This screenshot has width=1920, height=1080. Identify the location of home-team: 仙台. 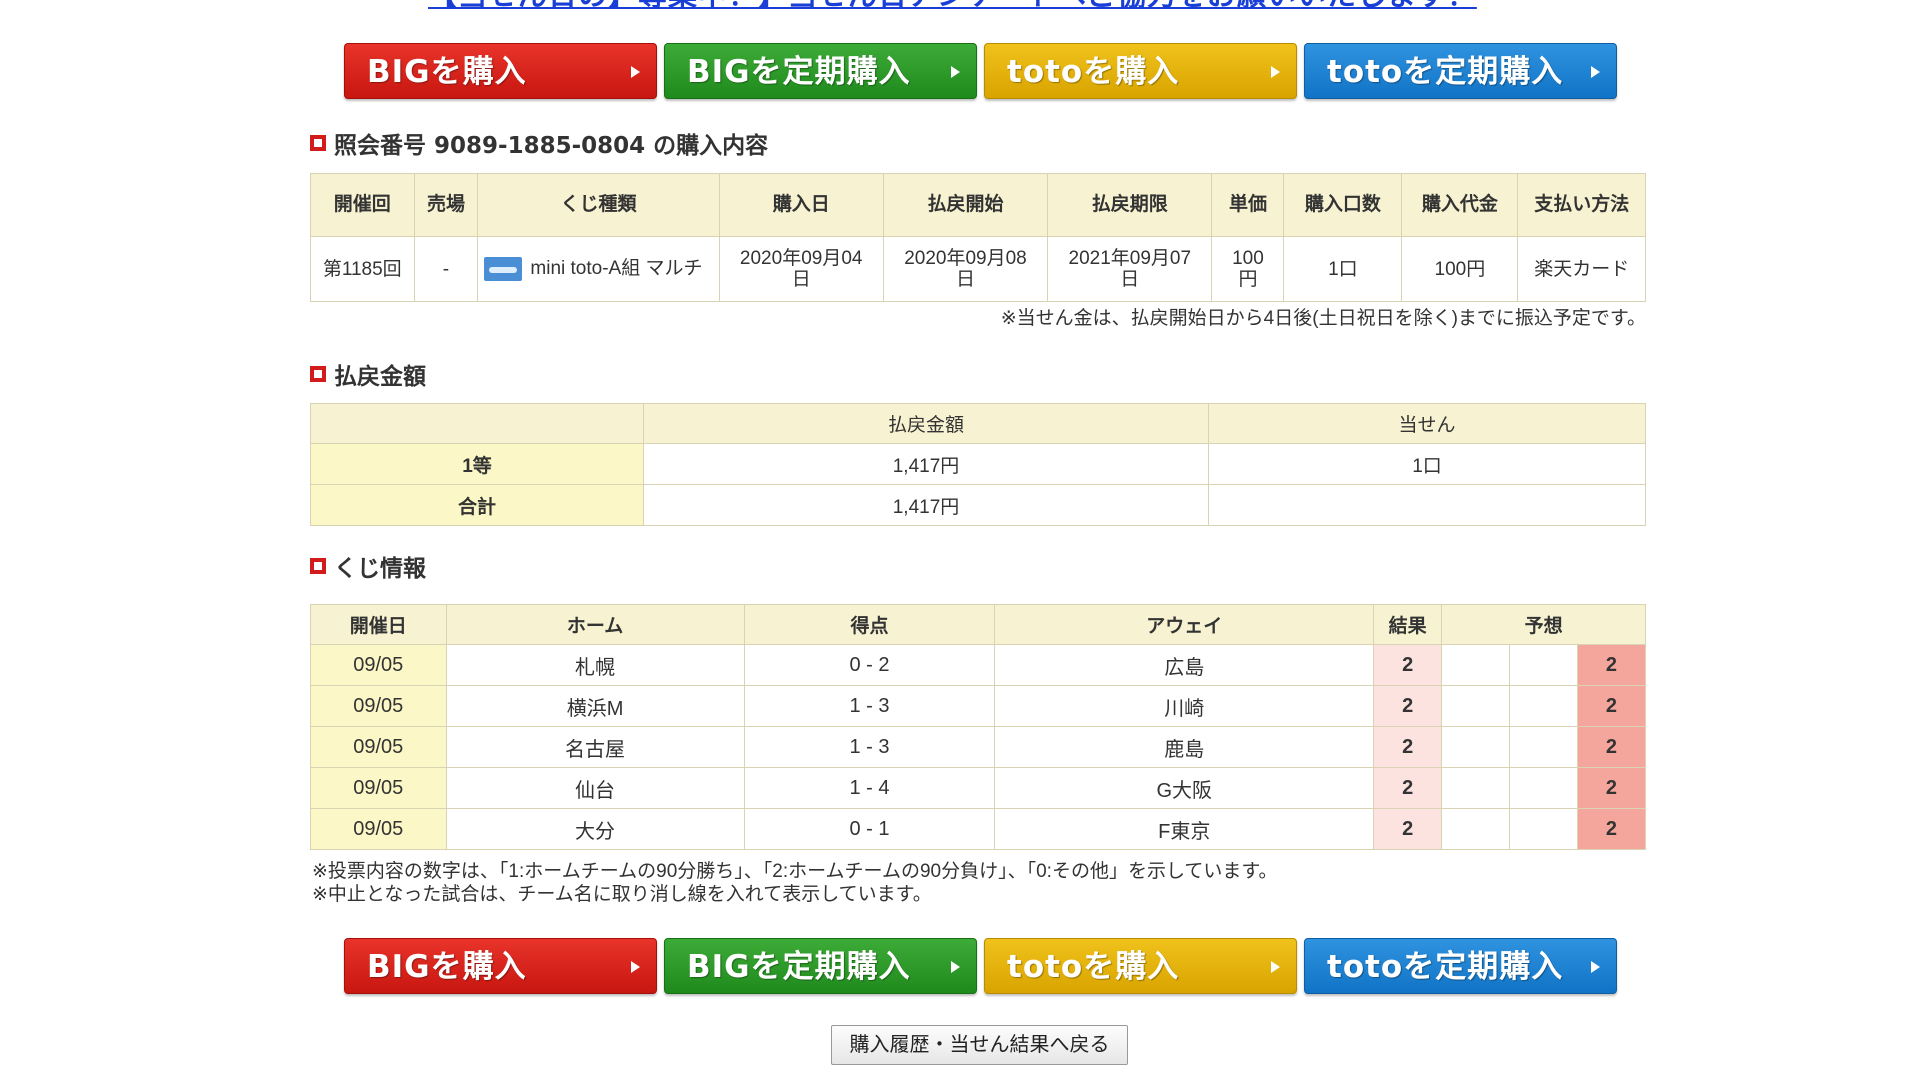
(595, 788).